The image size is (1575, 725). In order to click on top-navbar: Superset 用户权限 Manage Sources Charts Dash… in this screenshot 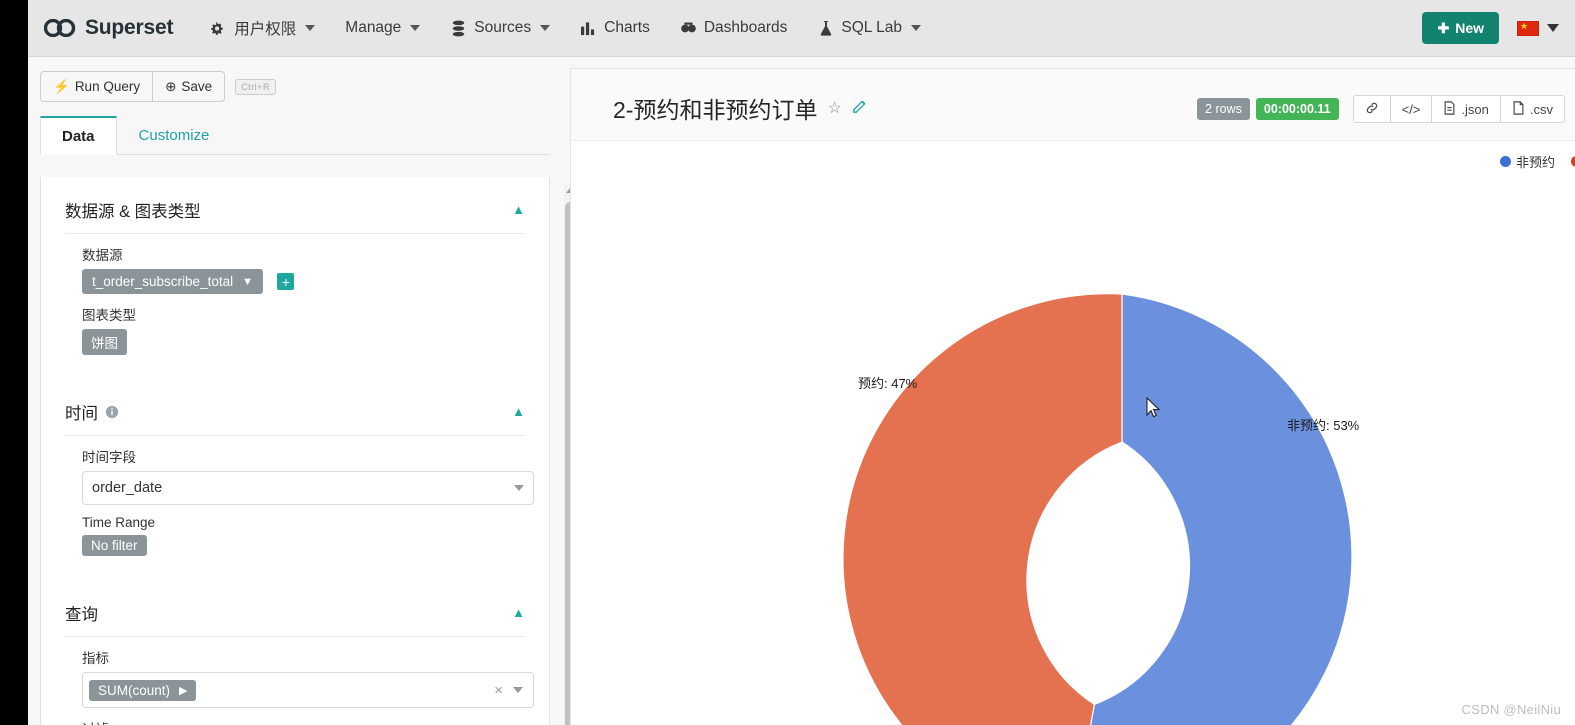, I will do `click(801, 28)`.